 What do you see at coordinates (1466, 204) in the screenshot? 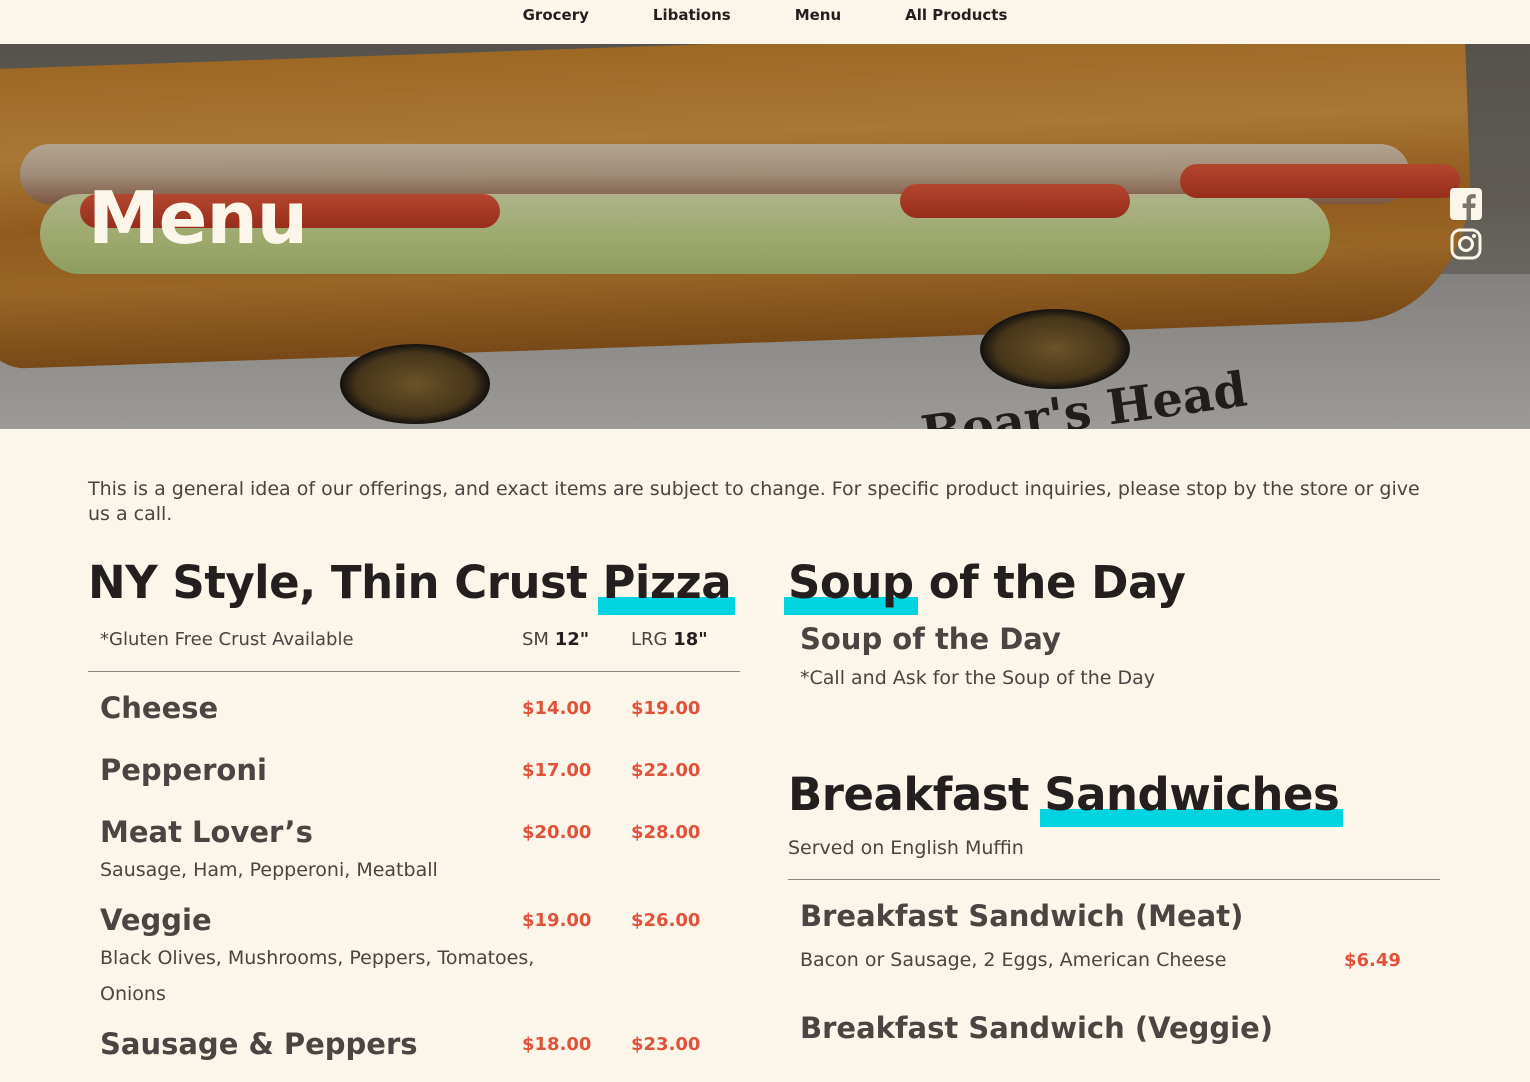
I see `facebook-icon` at bounding box center [1466, 204].